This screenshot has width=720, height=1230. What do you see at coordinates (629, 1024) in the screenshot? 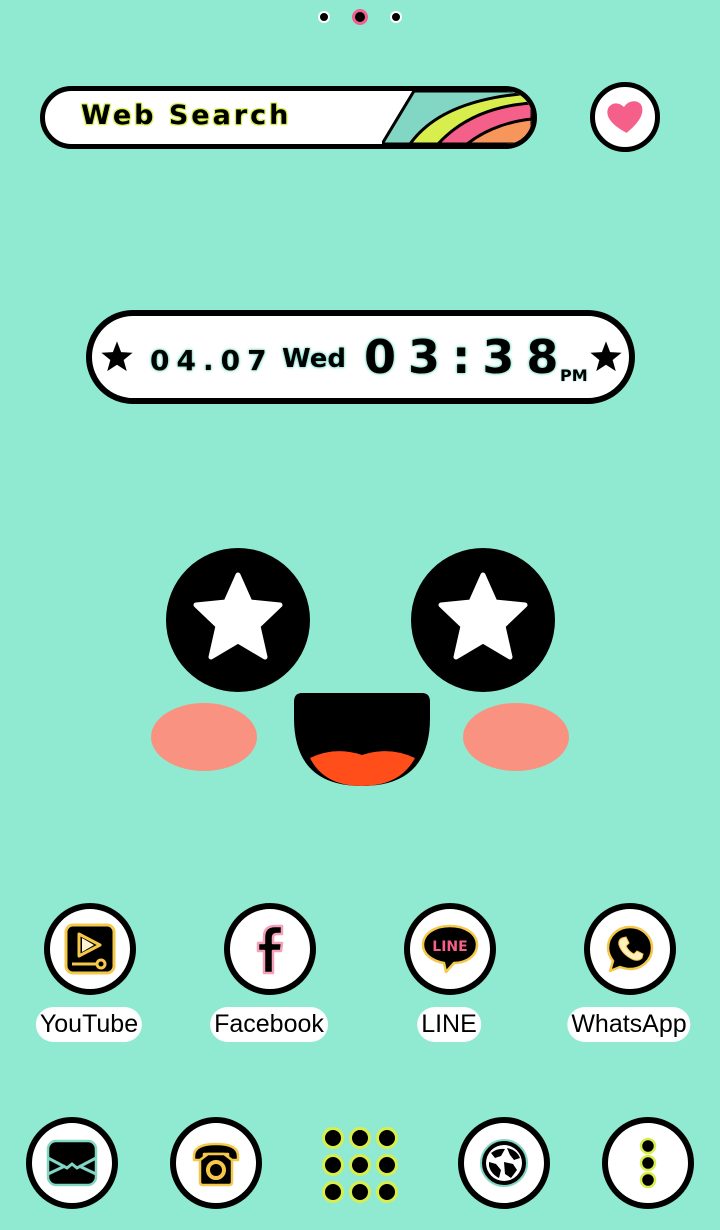
I see `app-label: WhatsApp` at bounding box center [629, 1024].